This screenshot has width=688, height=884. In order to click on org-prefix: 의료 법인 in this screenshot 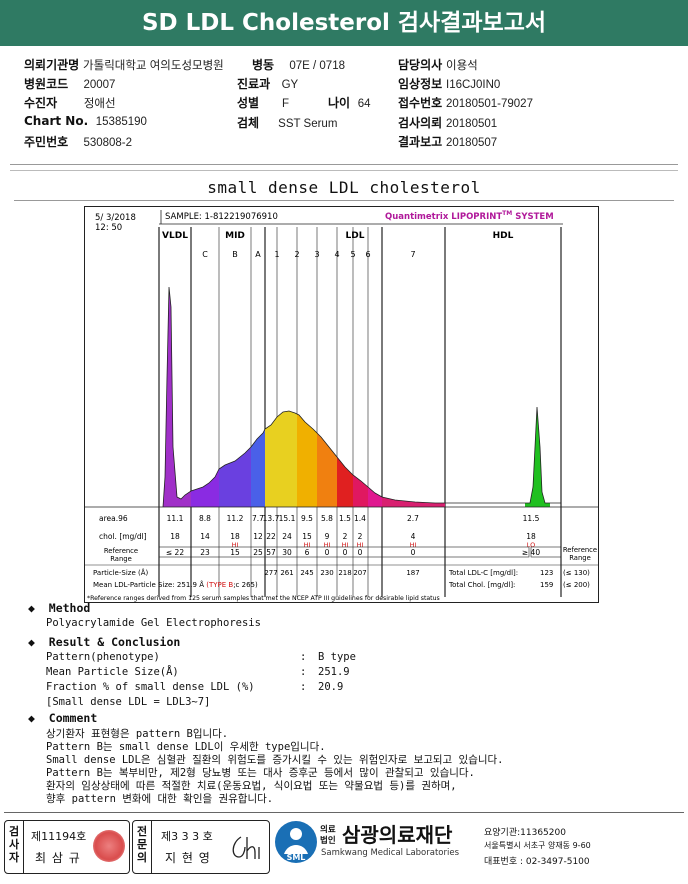, I will do `click(328, 836)`.